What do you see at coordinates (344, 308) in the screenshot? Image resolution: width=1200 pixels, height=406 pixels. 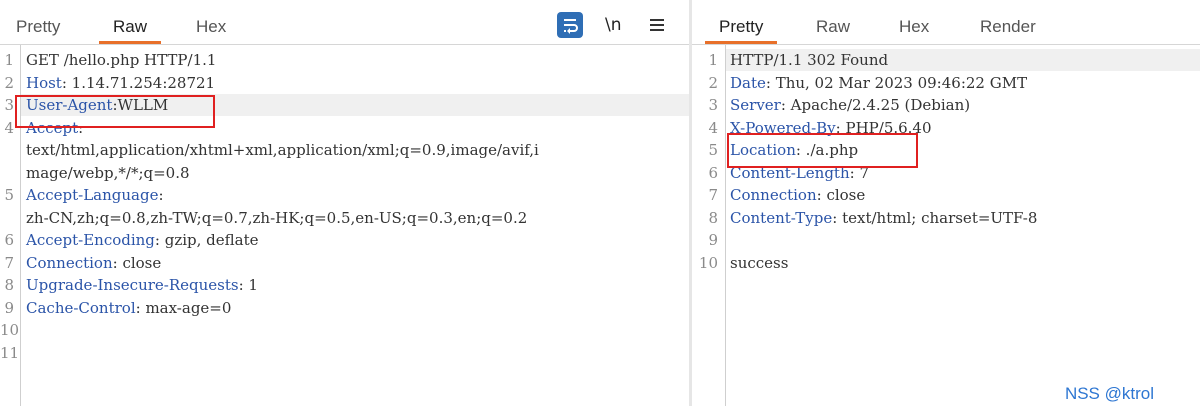 I see `code-line: 9 Cache-Control: max-age=0` at bounding box center [344, 308].